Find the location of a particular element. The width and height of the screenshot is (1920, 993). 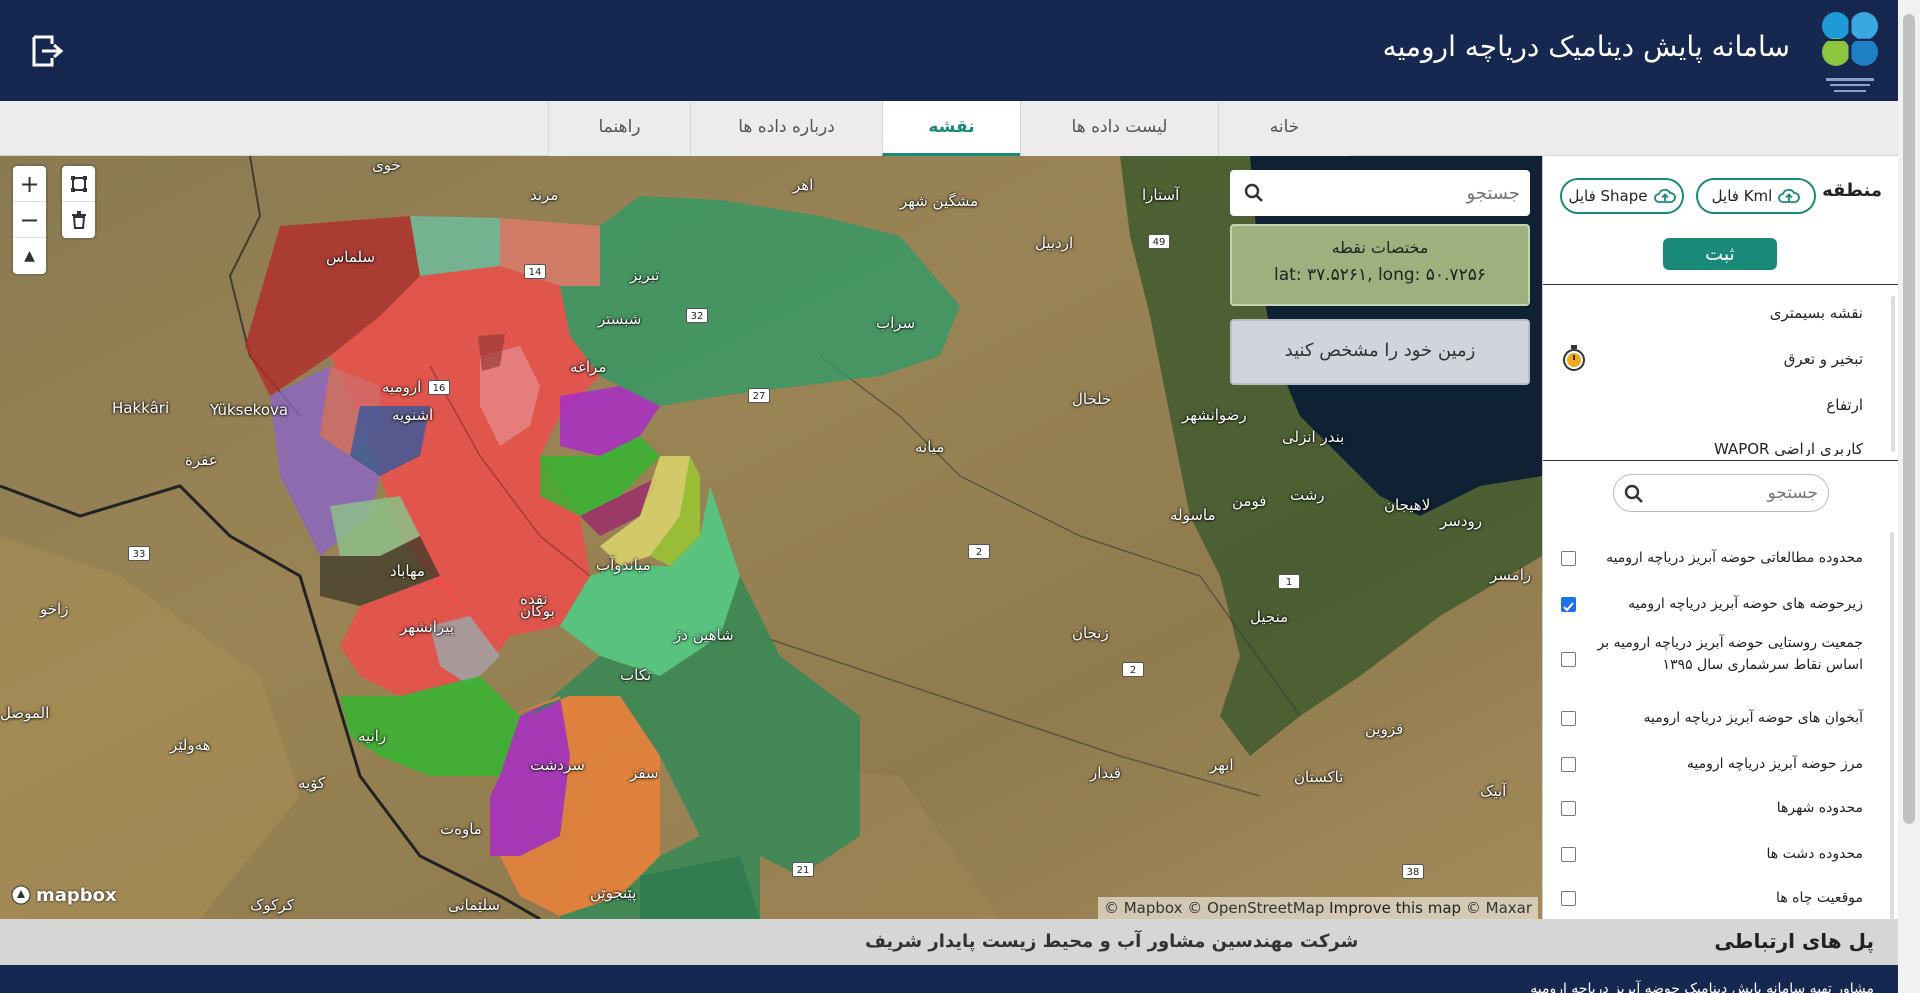

define-land-button: زمین خود را مشخص کنید is located at coordinates (1380, 352).